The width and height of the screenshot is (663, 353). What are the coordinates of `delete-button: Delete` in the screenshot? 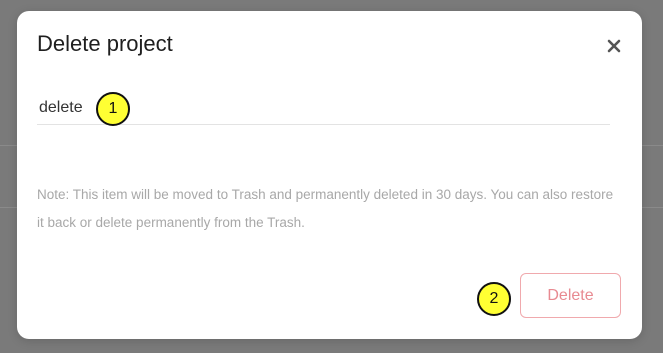 It's located at (570, 295).